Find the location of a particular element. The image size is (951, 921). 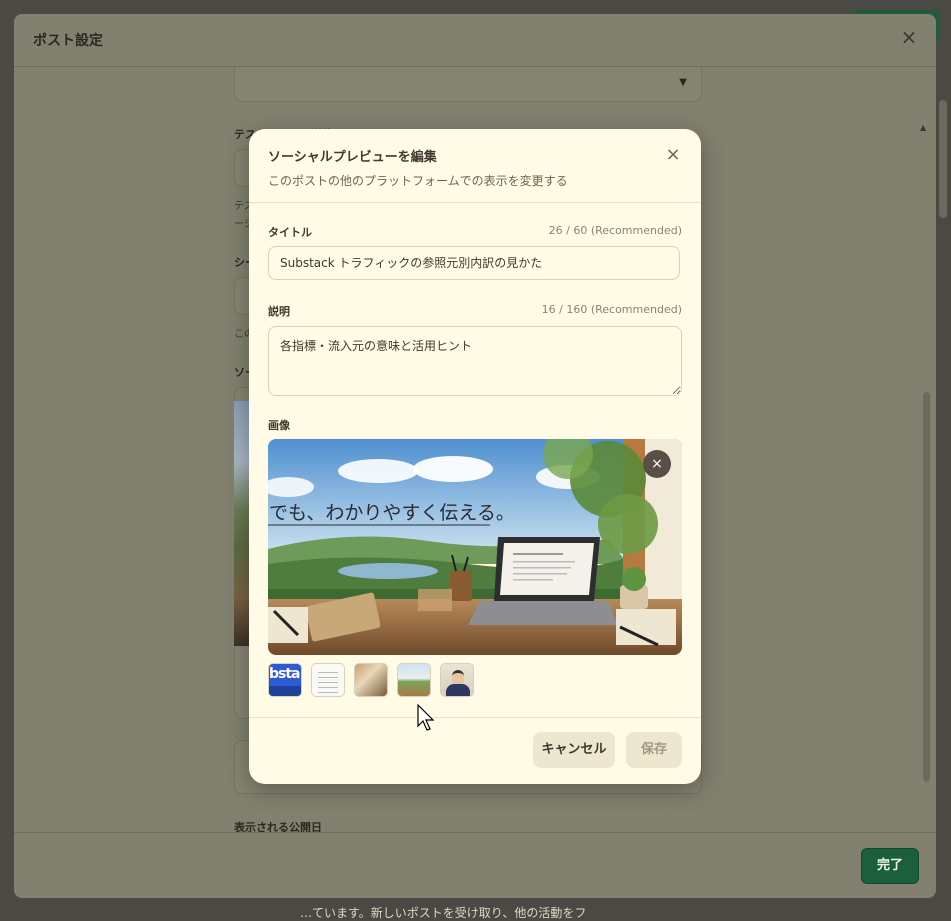

title-input is located at coordinates (474, 263).